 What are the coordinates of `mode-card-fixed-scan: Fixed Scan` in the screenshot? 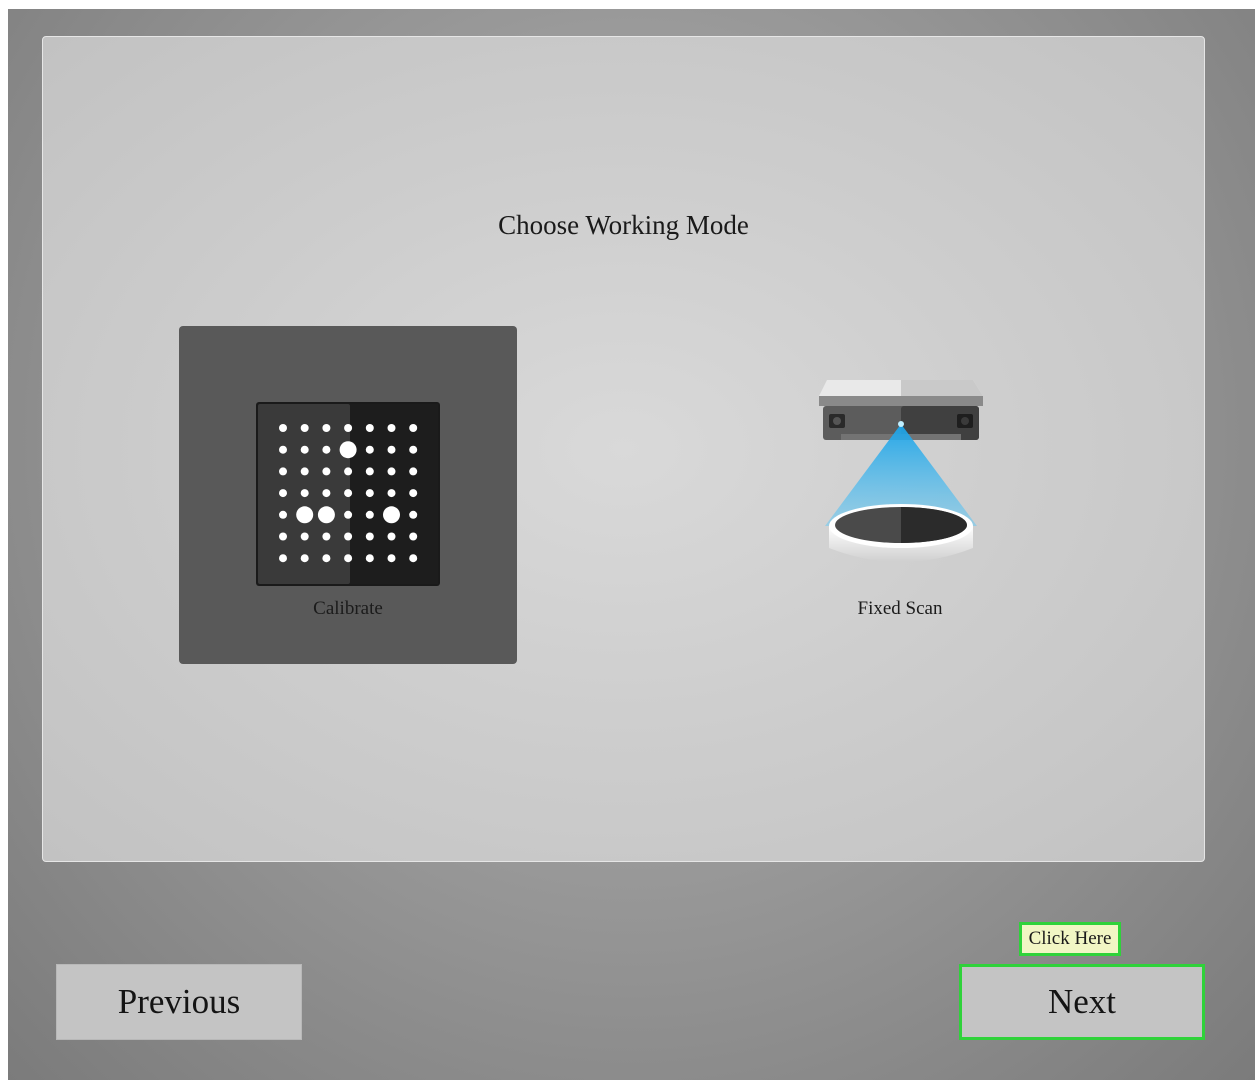 It's located at (900, 495).